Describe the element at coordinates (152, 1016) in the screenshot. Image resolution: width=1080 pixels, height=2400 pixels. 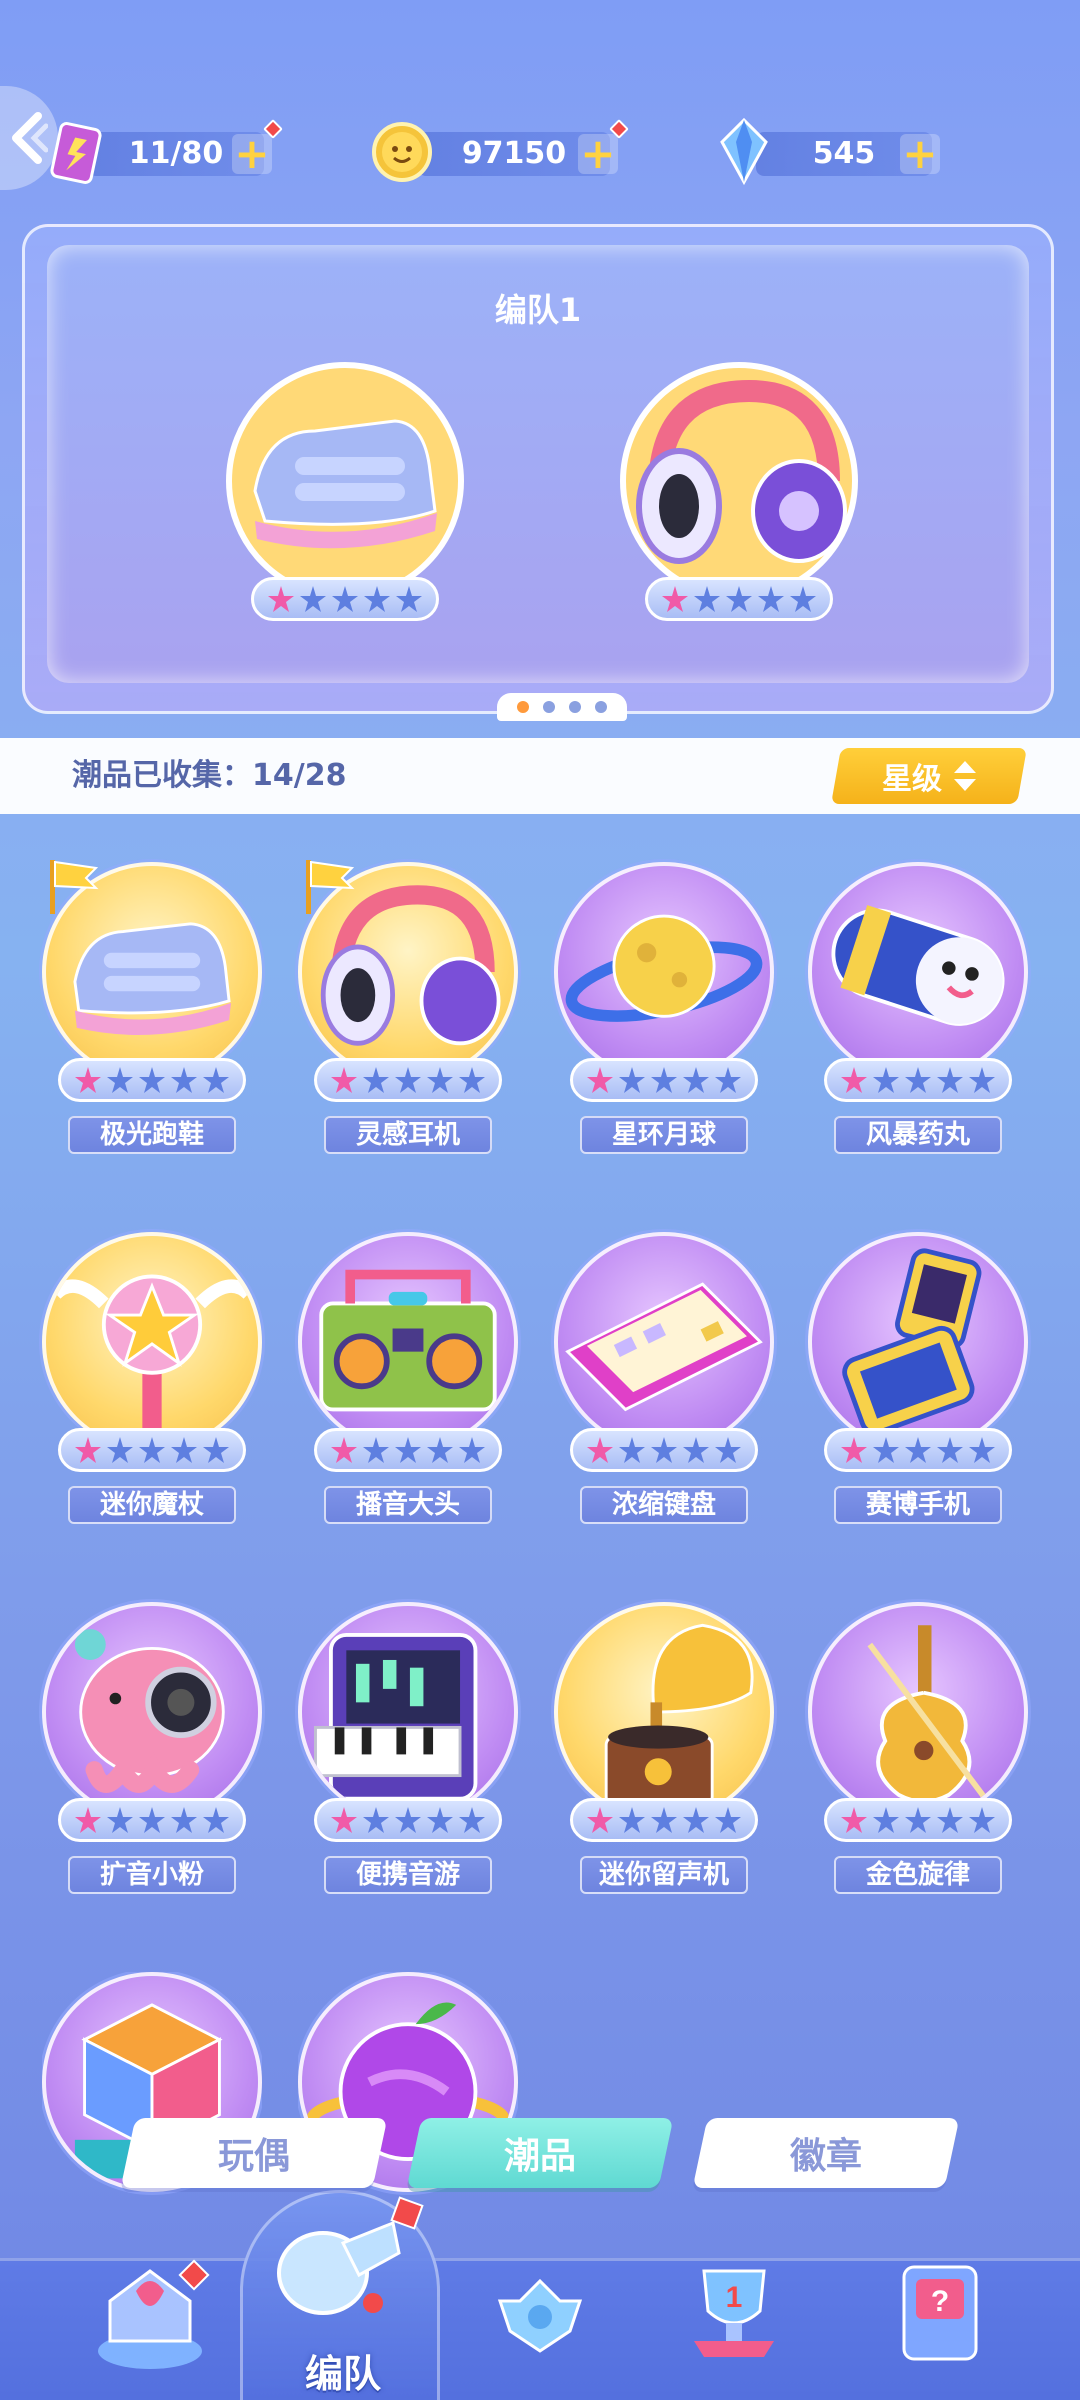
I see `item-card: 极光跑鞋` at that location.